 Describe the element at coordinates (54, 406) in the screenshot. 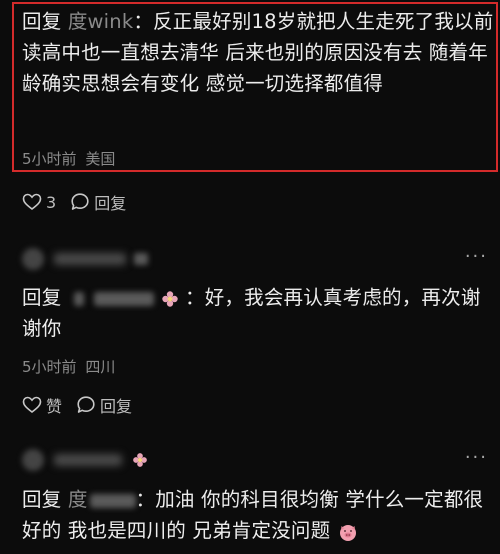

I see `like-label: 赞` at that location.